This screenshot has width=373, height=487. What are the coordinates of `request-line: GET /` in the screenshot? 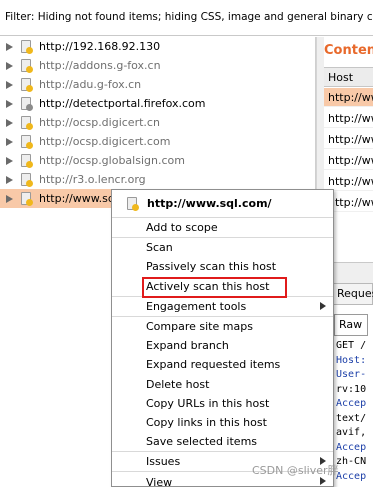 It's located at (351, 345).